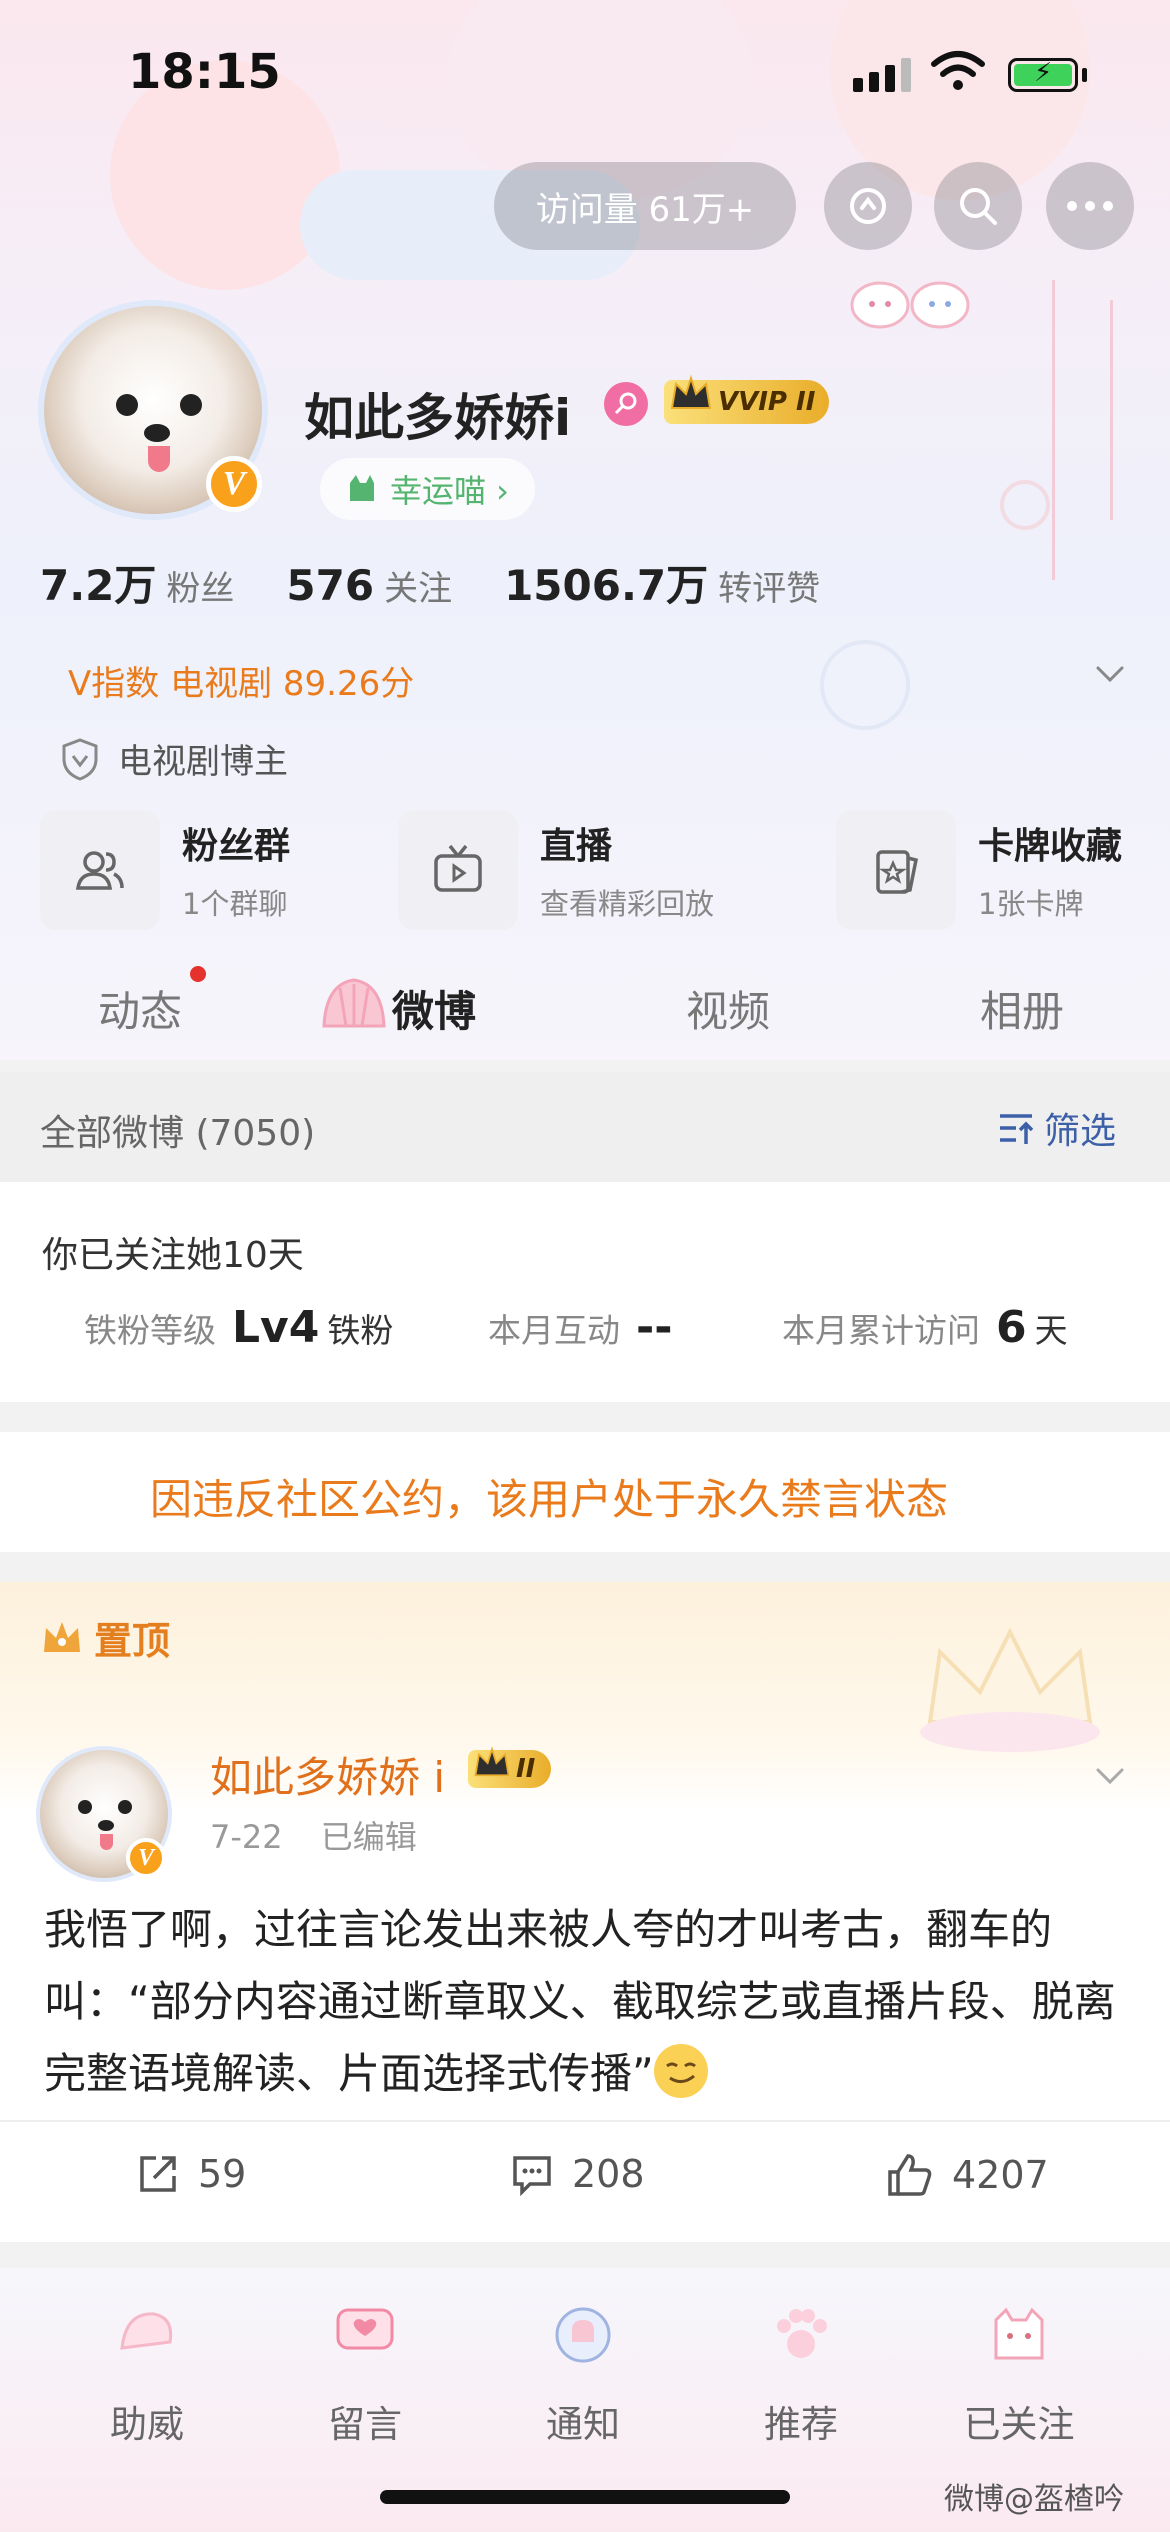  I want to click on ban-notice-card: 因违反社区公约，该用户处于永久禁言状态, so click(585, 1492).